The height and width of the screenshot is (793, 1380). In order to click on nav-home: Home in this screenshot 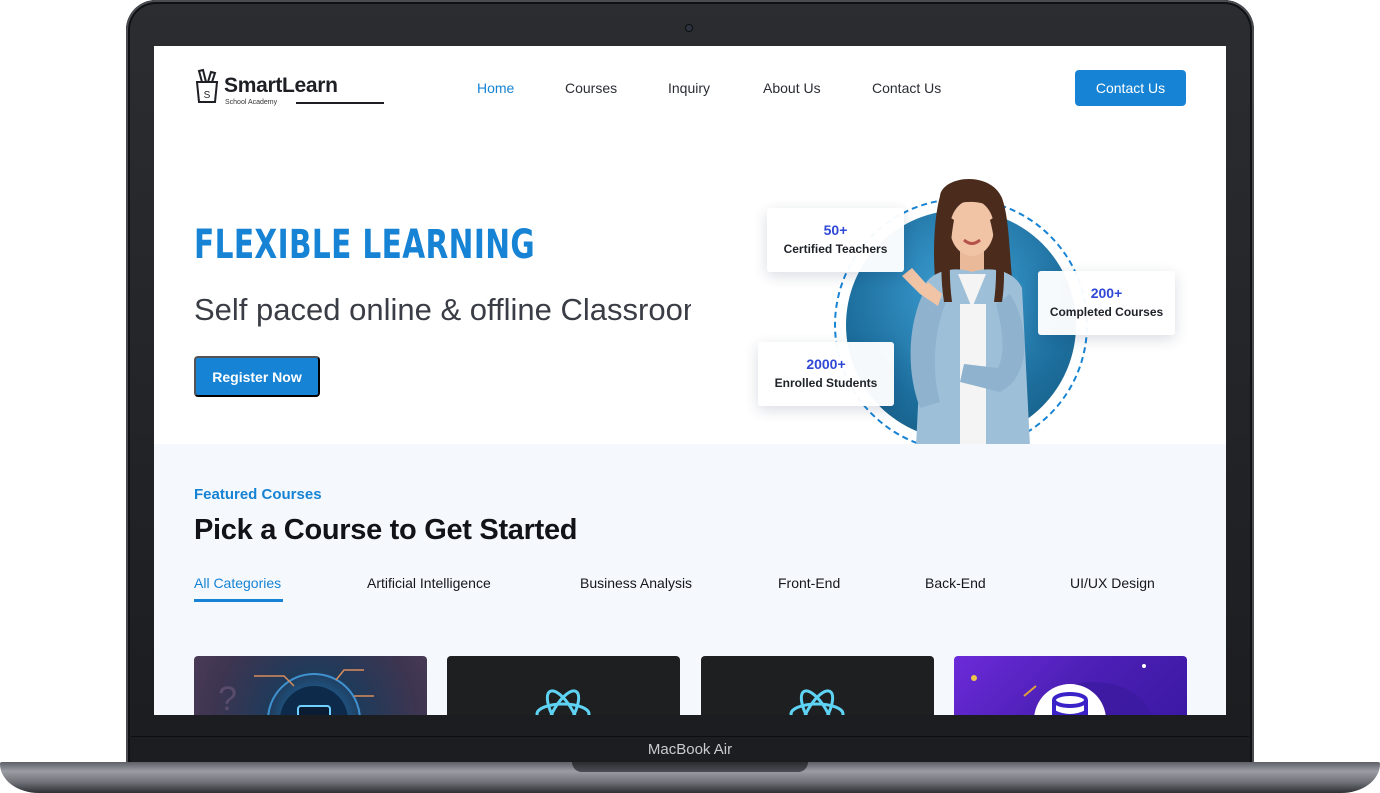, I will do `click(495, 88)`.